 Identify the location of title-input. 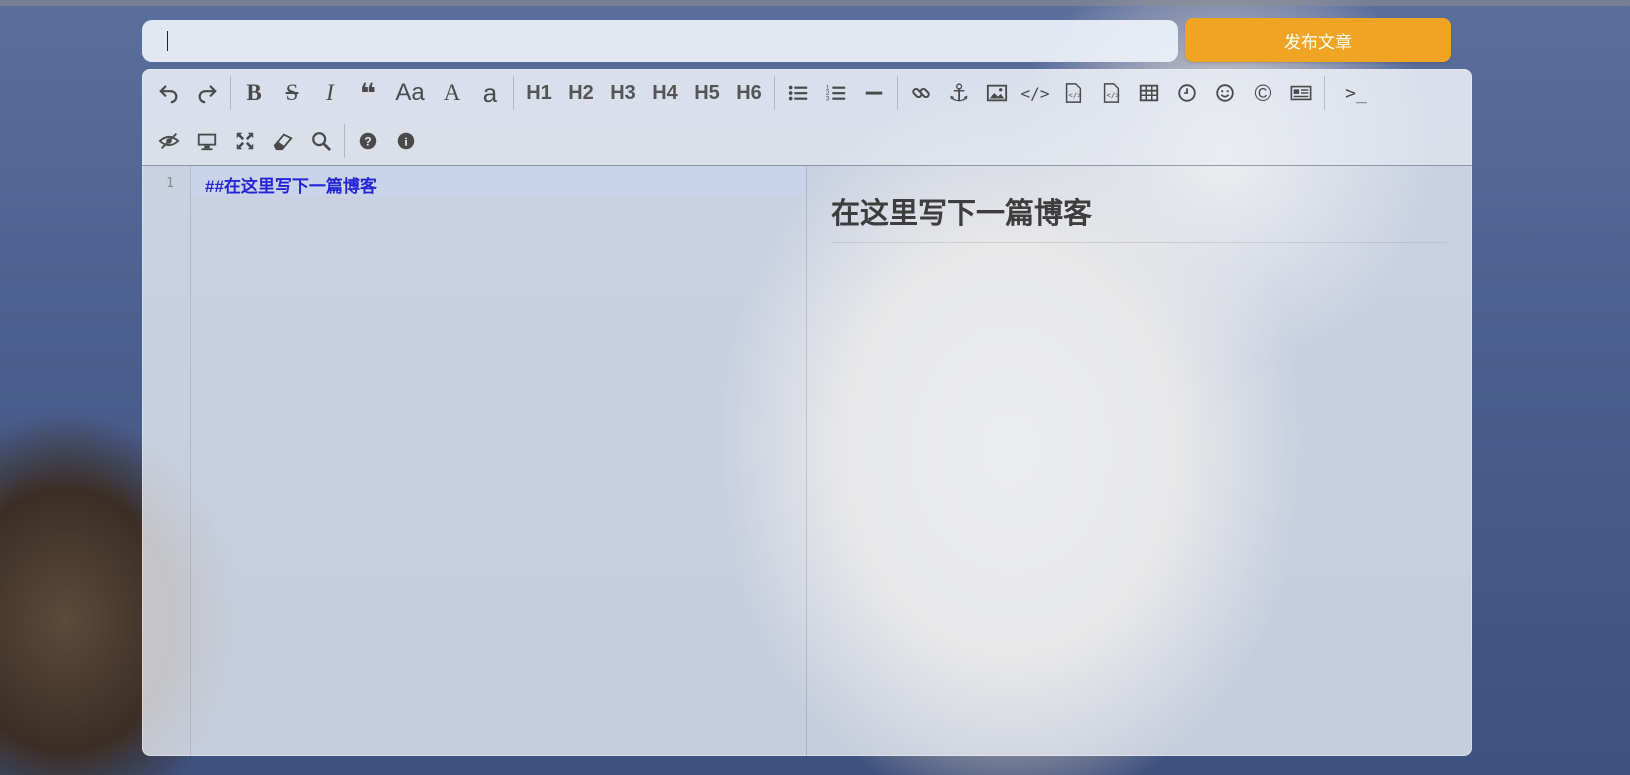
(660, 41).